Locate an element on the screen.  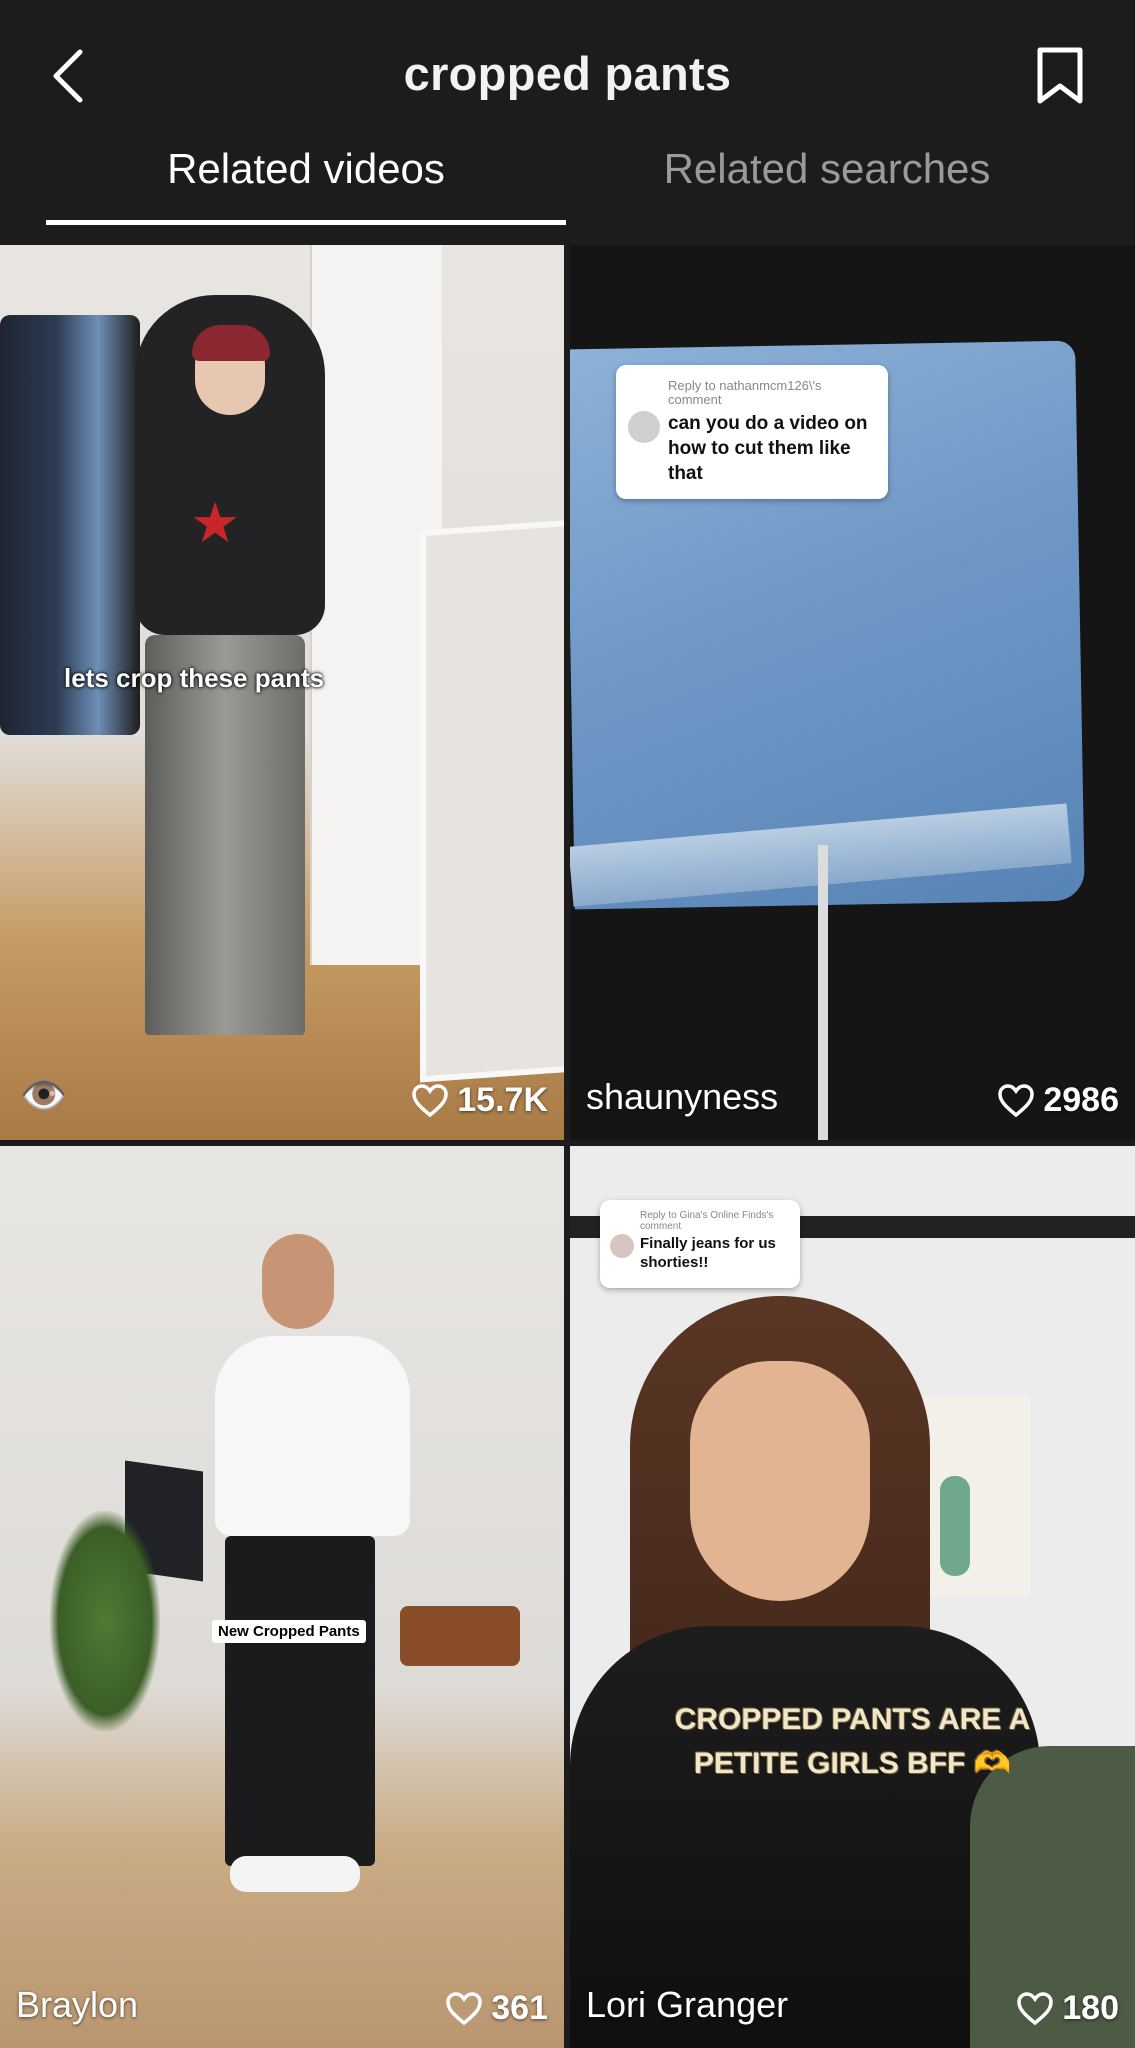
tab-bar: Related videos Related searches is located at coordinates (567, 190).